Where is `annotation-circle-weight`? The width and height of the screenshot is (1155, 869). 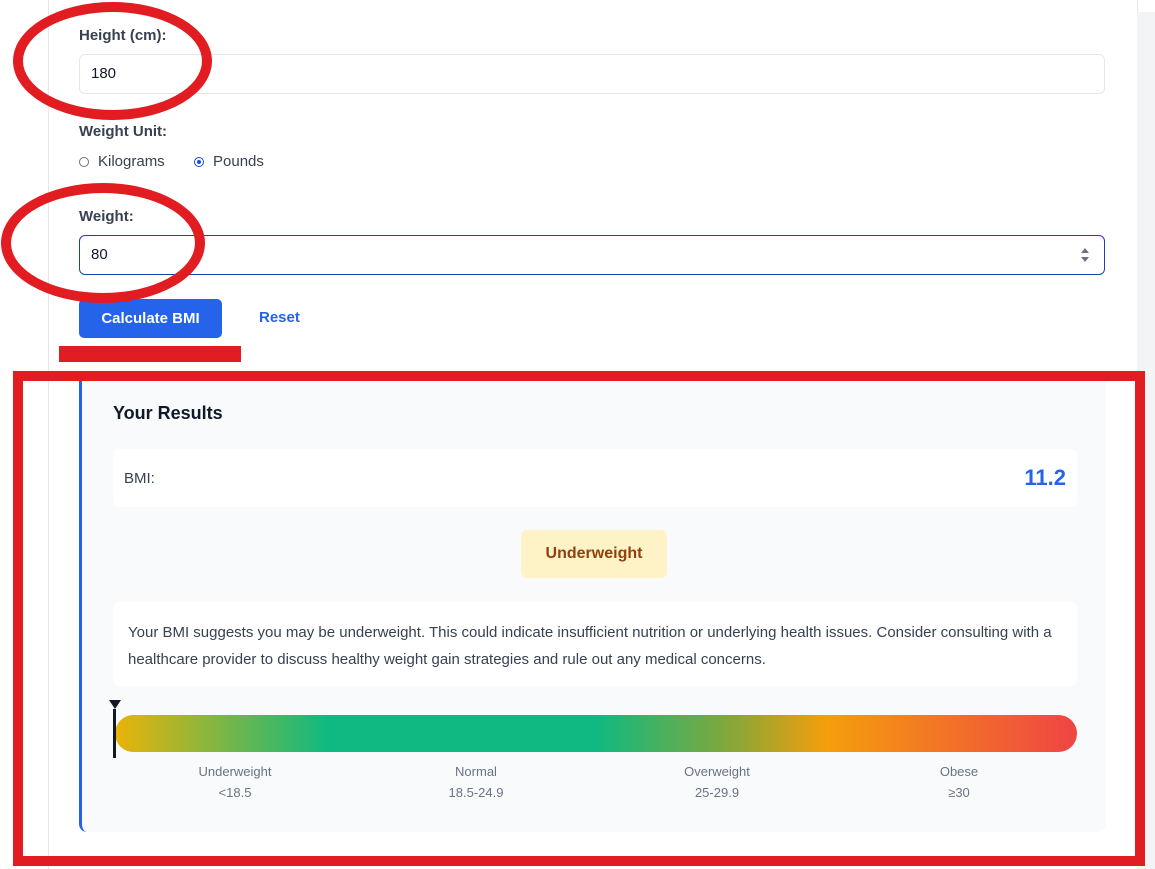 annotation-circle-weight is located at coordinates (103, 243).